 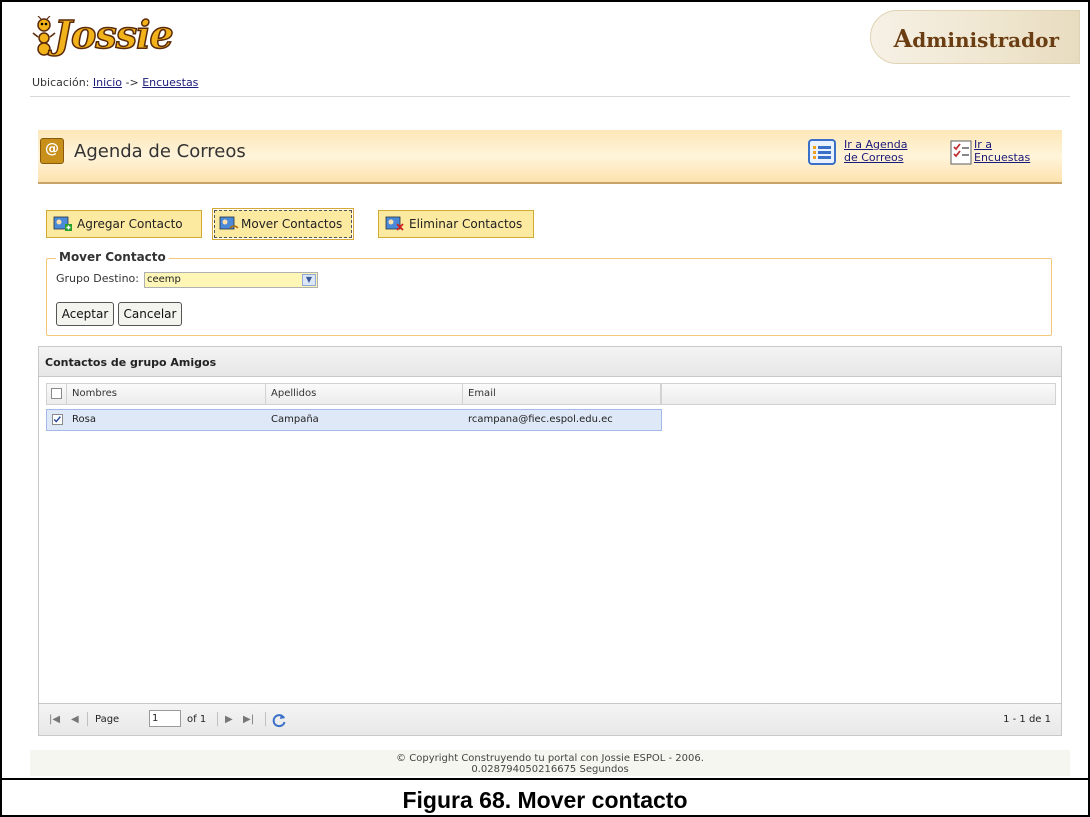 I want to click on breadcrumb: Ubicación: Inicio -> Encuestas, so click(x=115, y=85).